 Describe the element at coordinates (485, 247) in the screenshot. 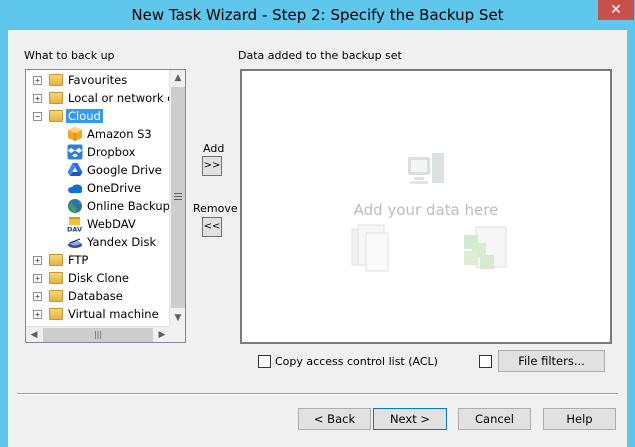

I see `files-icon` at that location.